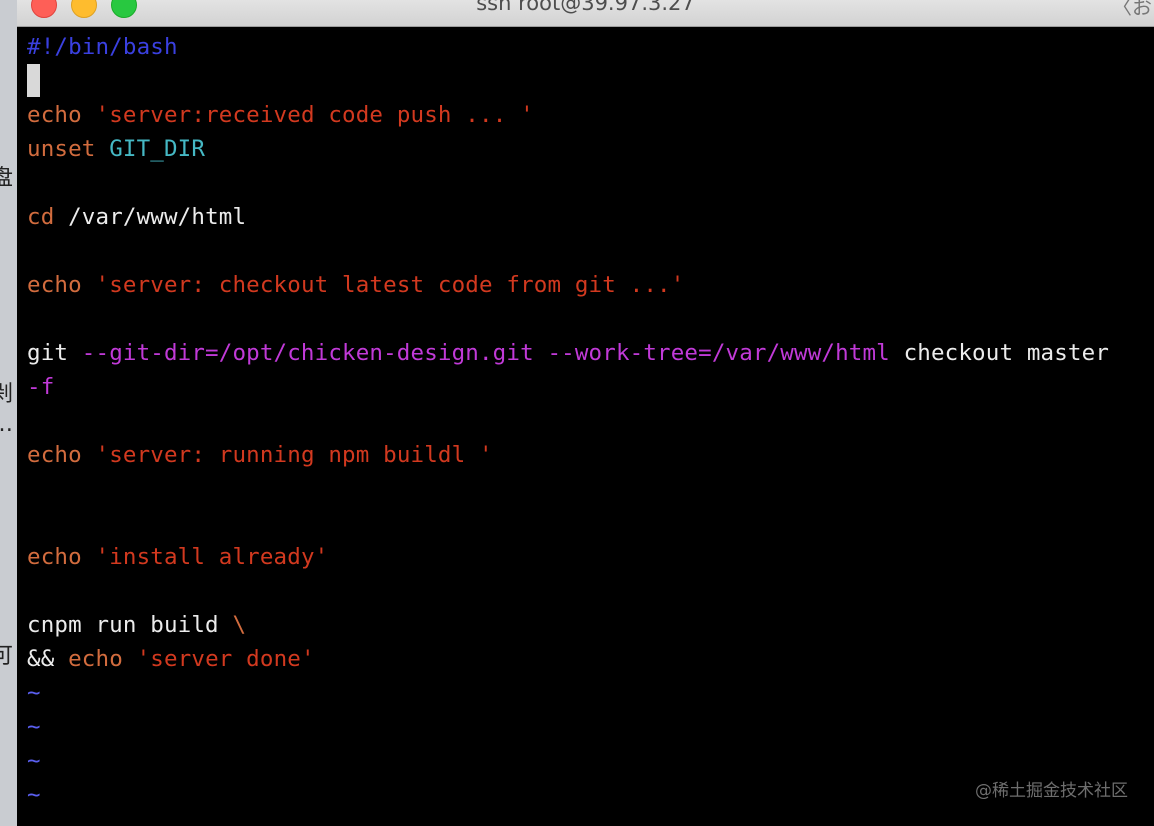  I want to click on line-continuation: \, so click(239, 625).